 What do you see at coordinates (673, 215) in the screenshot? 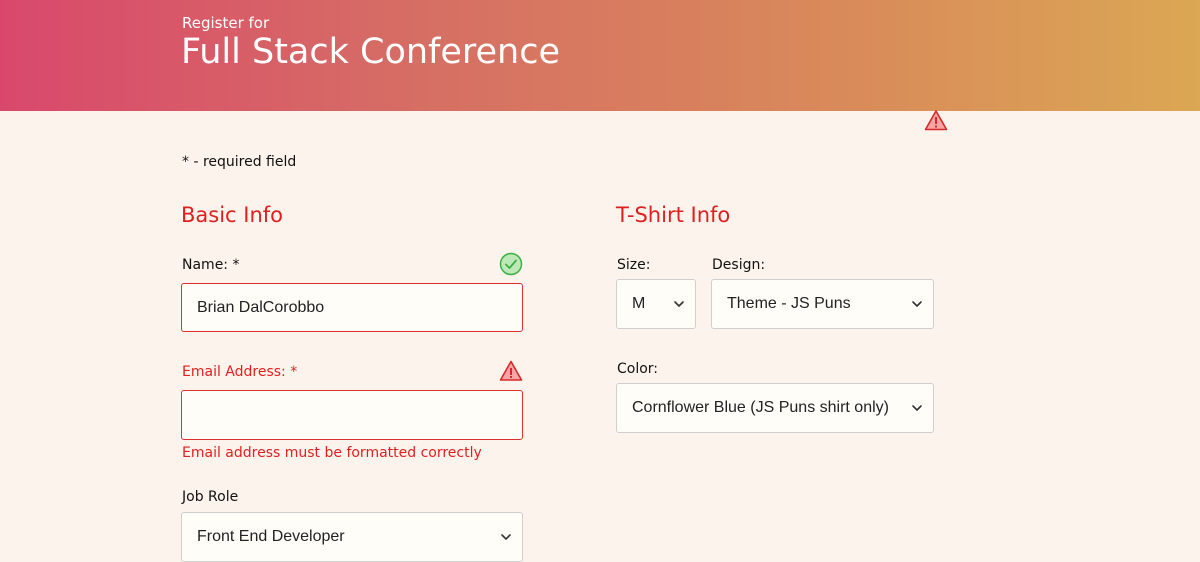
I see `tshirt-info-heading: T-Shirt Info` at bounding box center [673, 215].